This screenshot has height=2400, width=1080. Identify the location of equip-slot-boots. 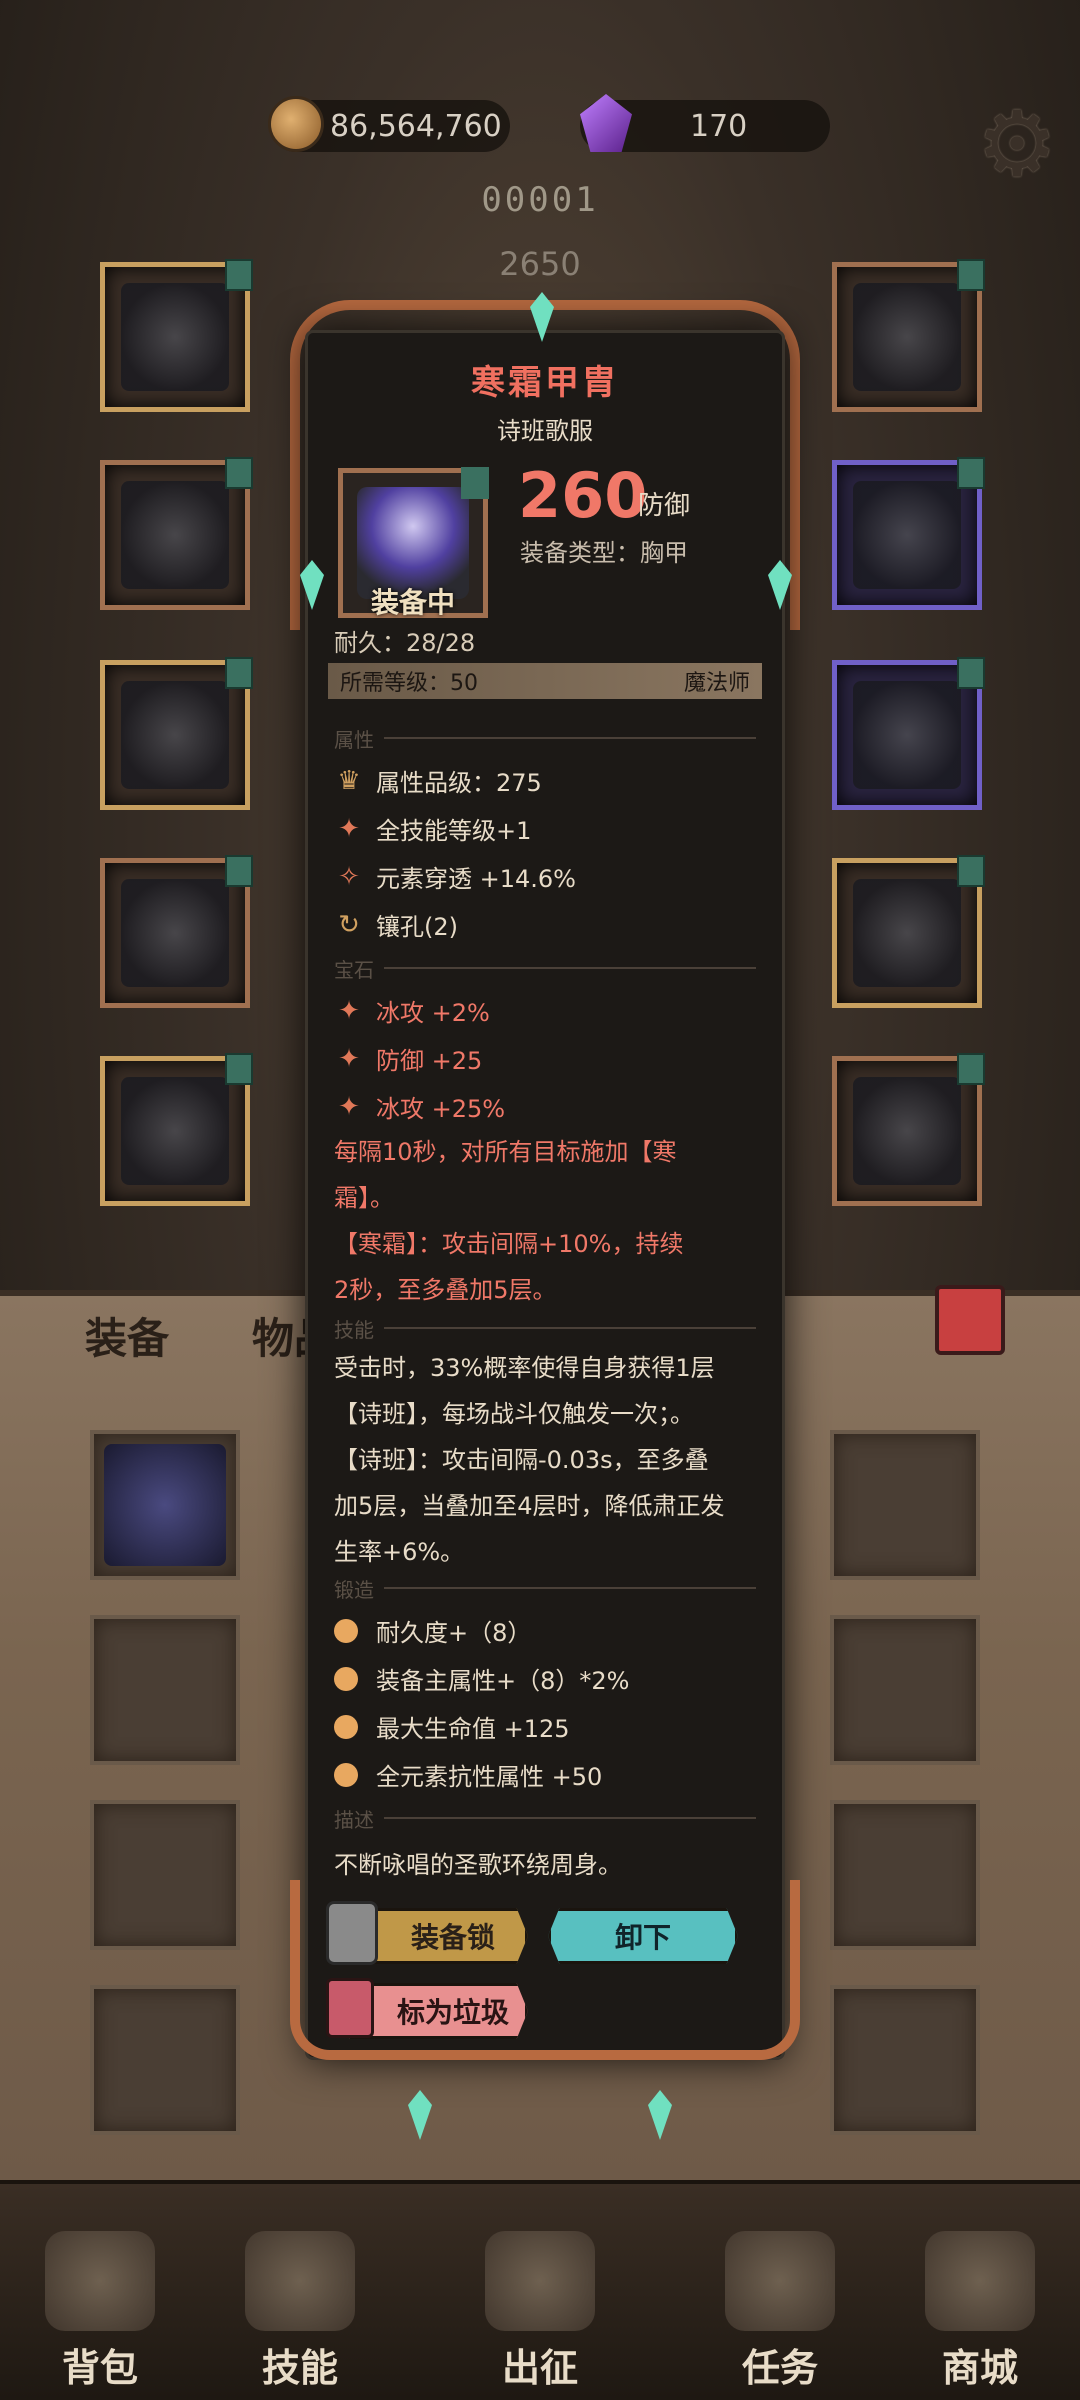
(176, 1129).